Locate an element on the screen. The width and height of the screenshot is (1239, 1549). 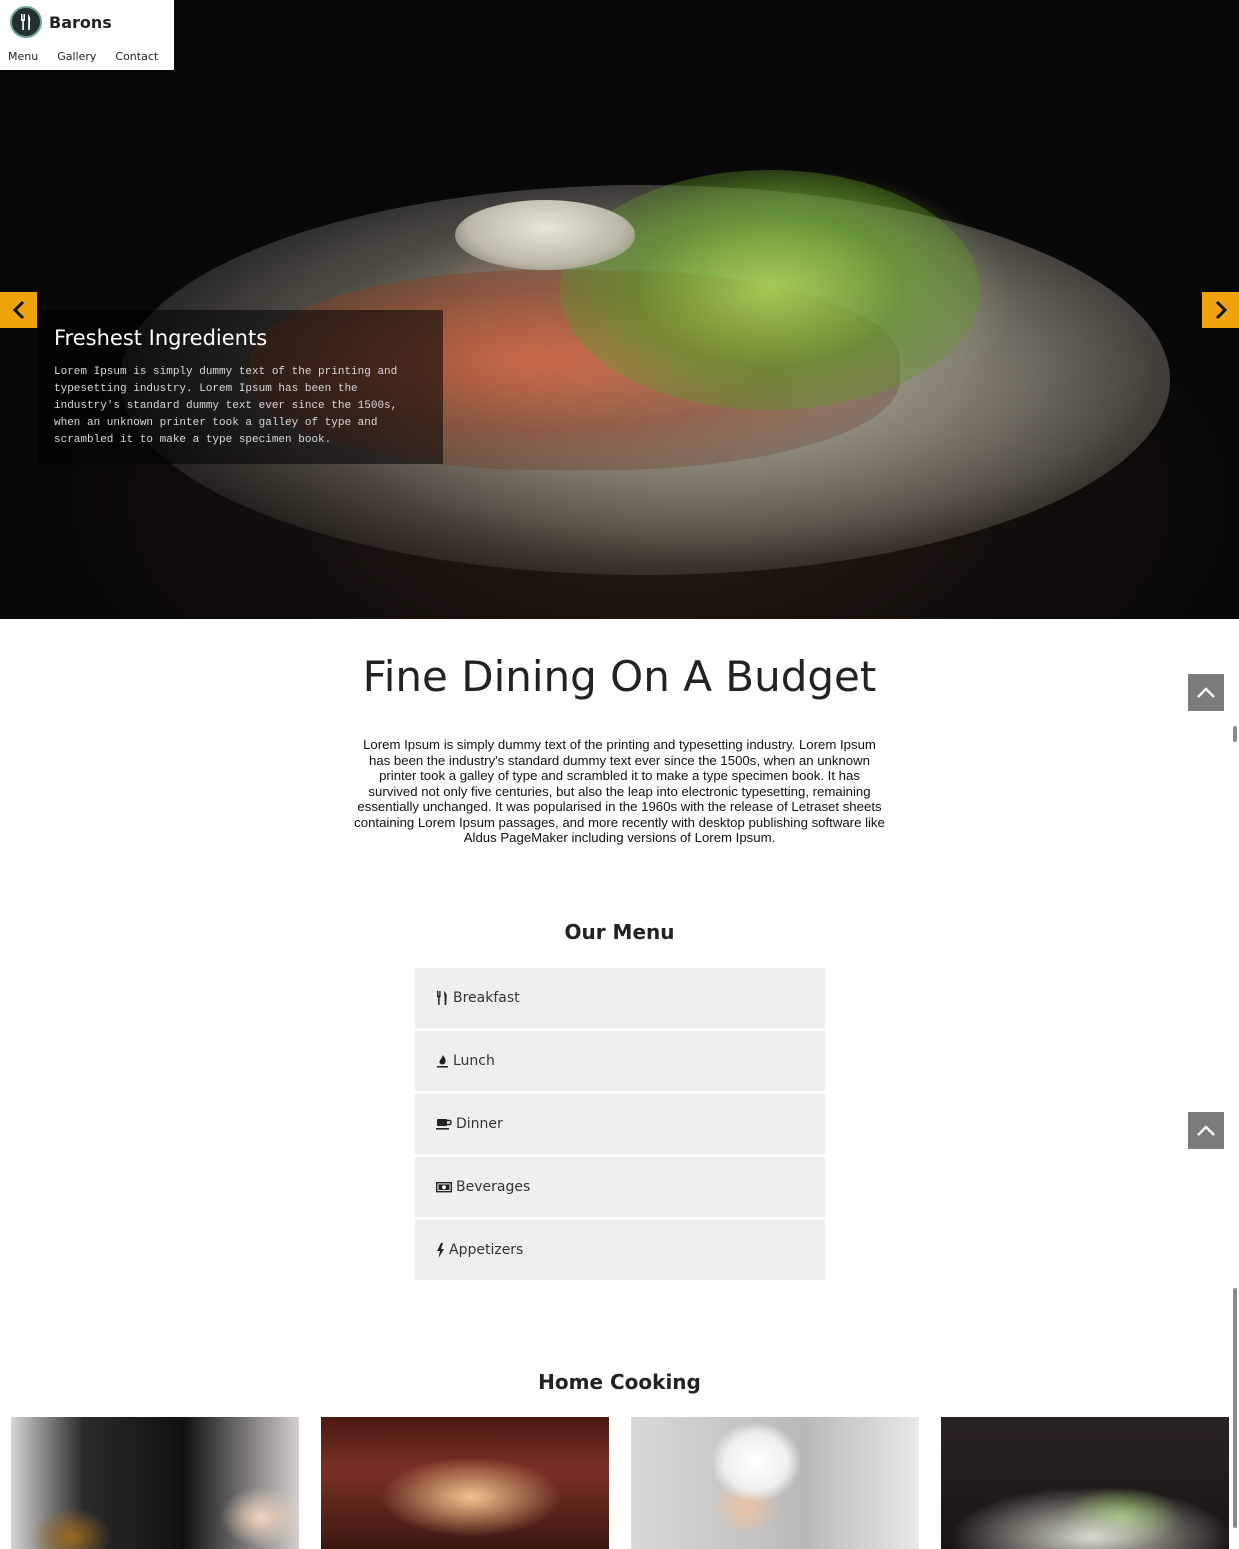
brand-name: Barons is located at coordinates (80, 22).